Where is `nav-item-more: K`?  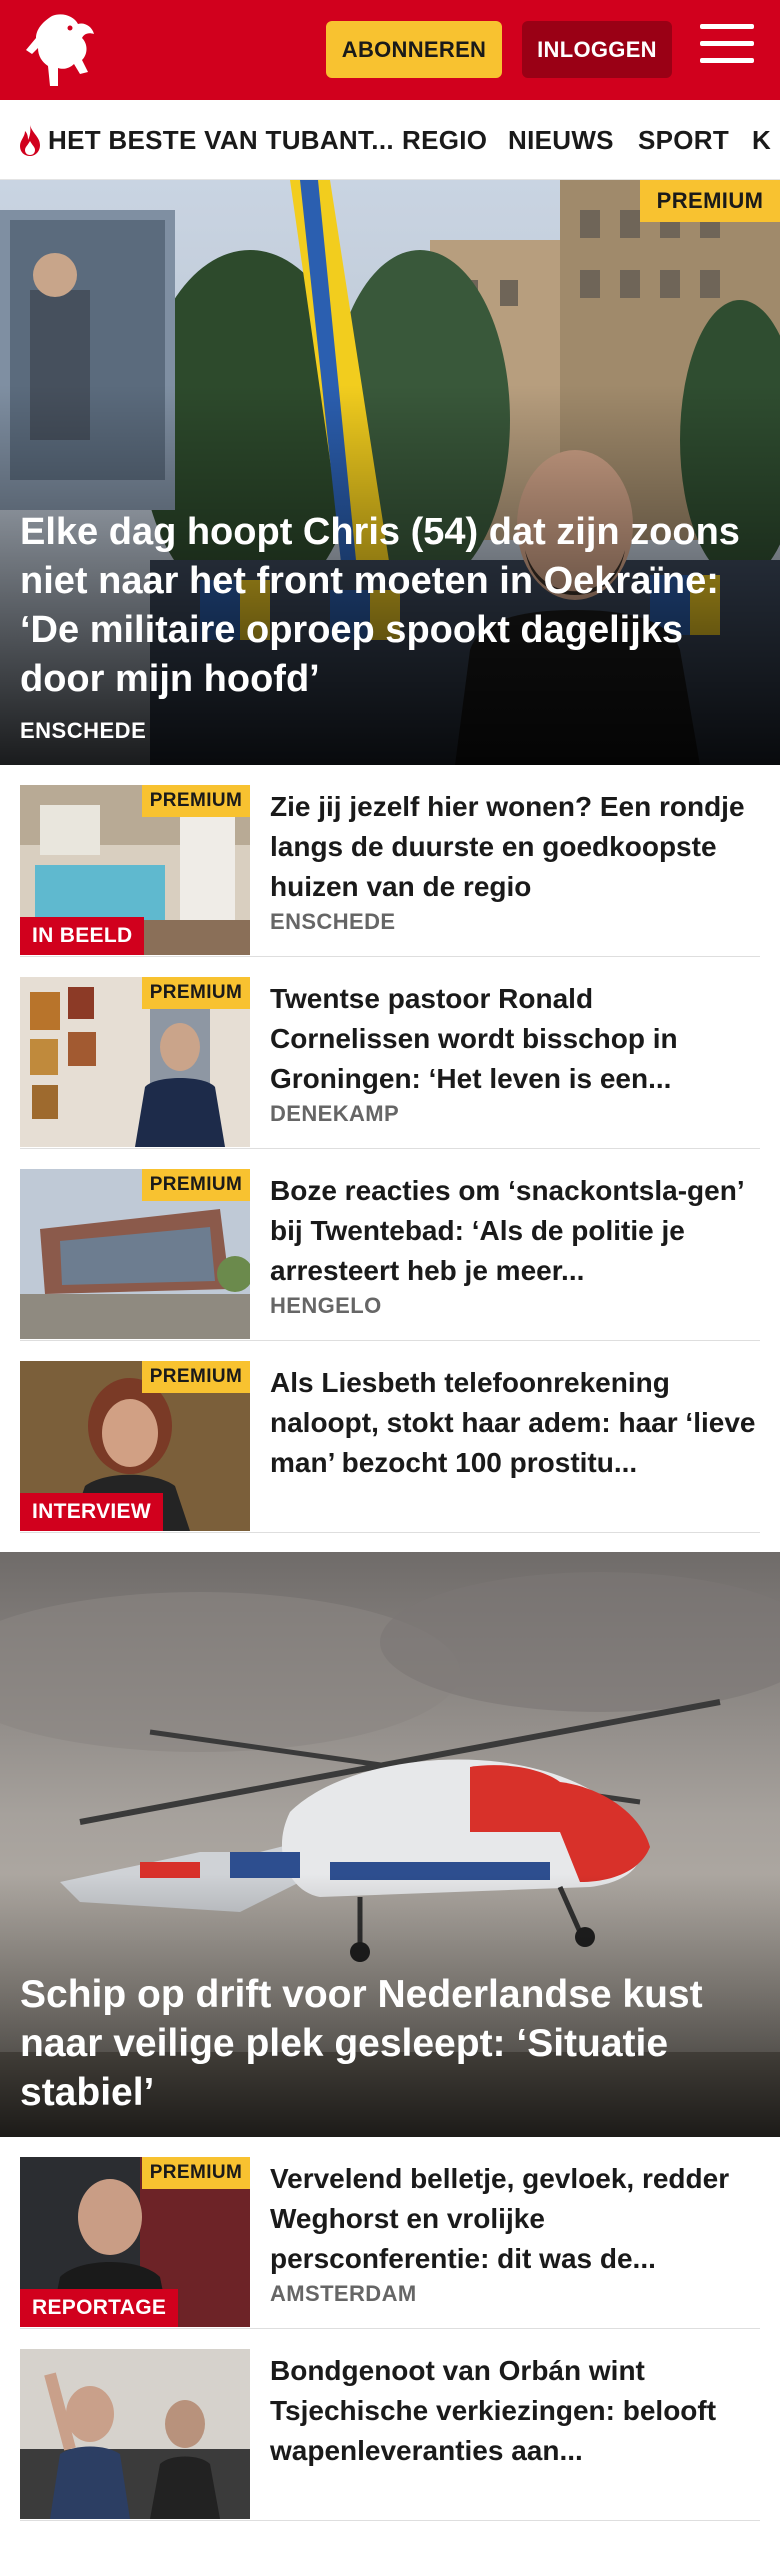 nav-item-more: K is located at coordinates (762, 139).